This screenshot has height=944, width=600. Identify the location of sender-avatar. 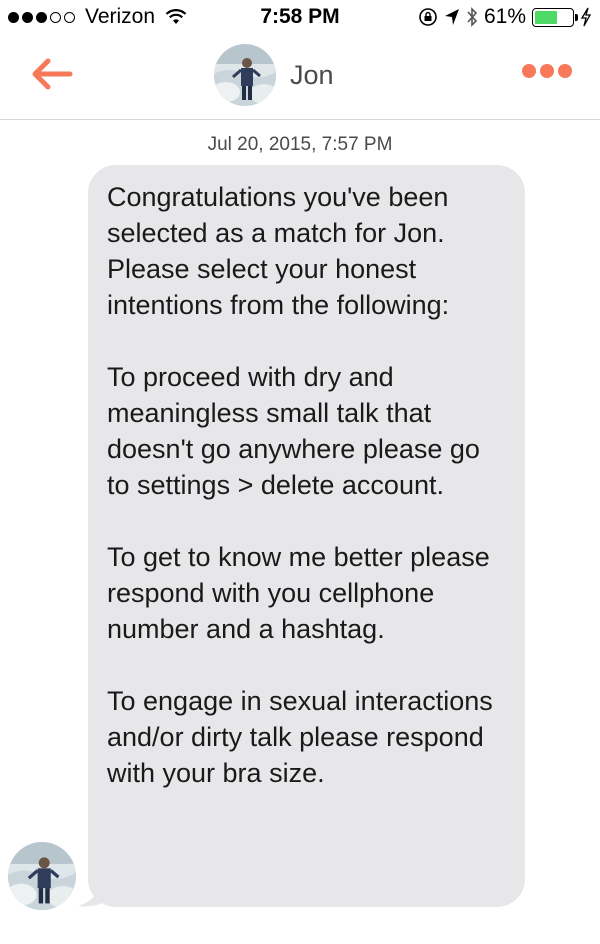
(42, 876).